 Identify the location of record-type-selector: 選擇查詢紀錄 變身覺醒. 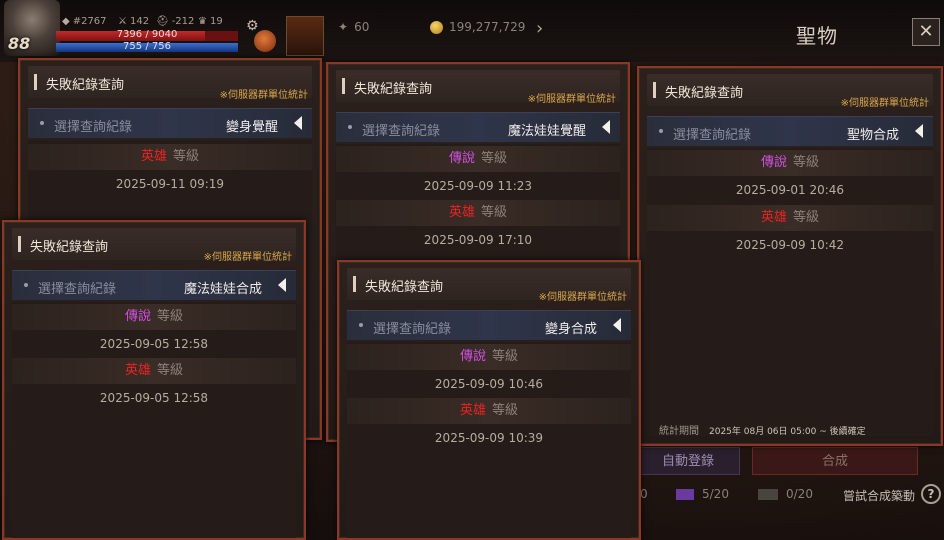
(170, 123).